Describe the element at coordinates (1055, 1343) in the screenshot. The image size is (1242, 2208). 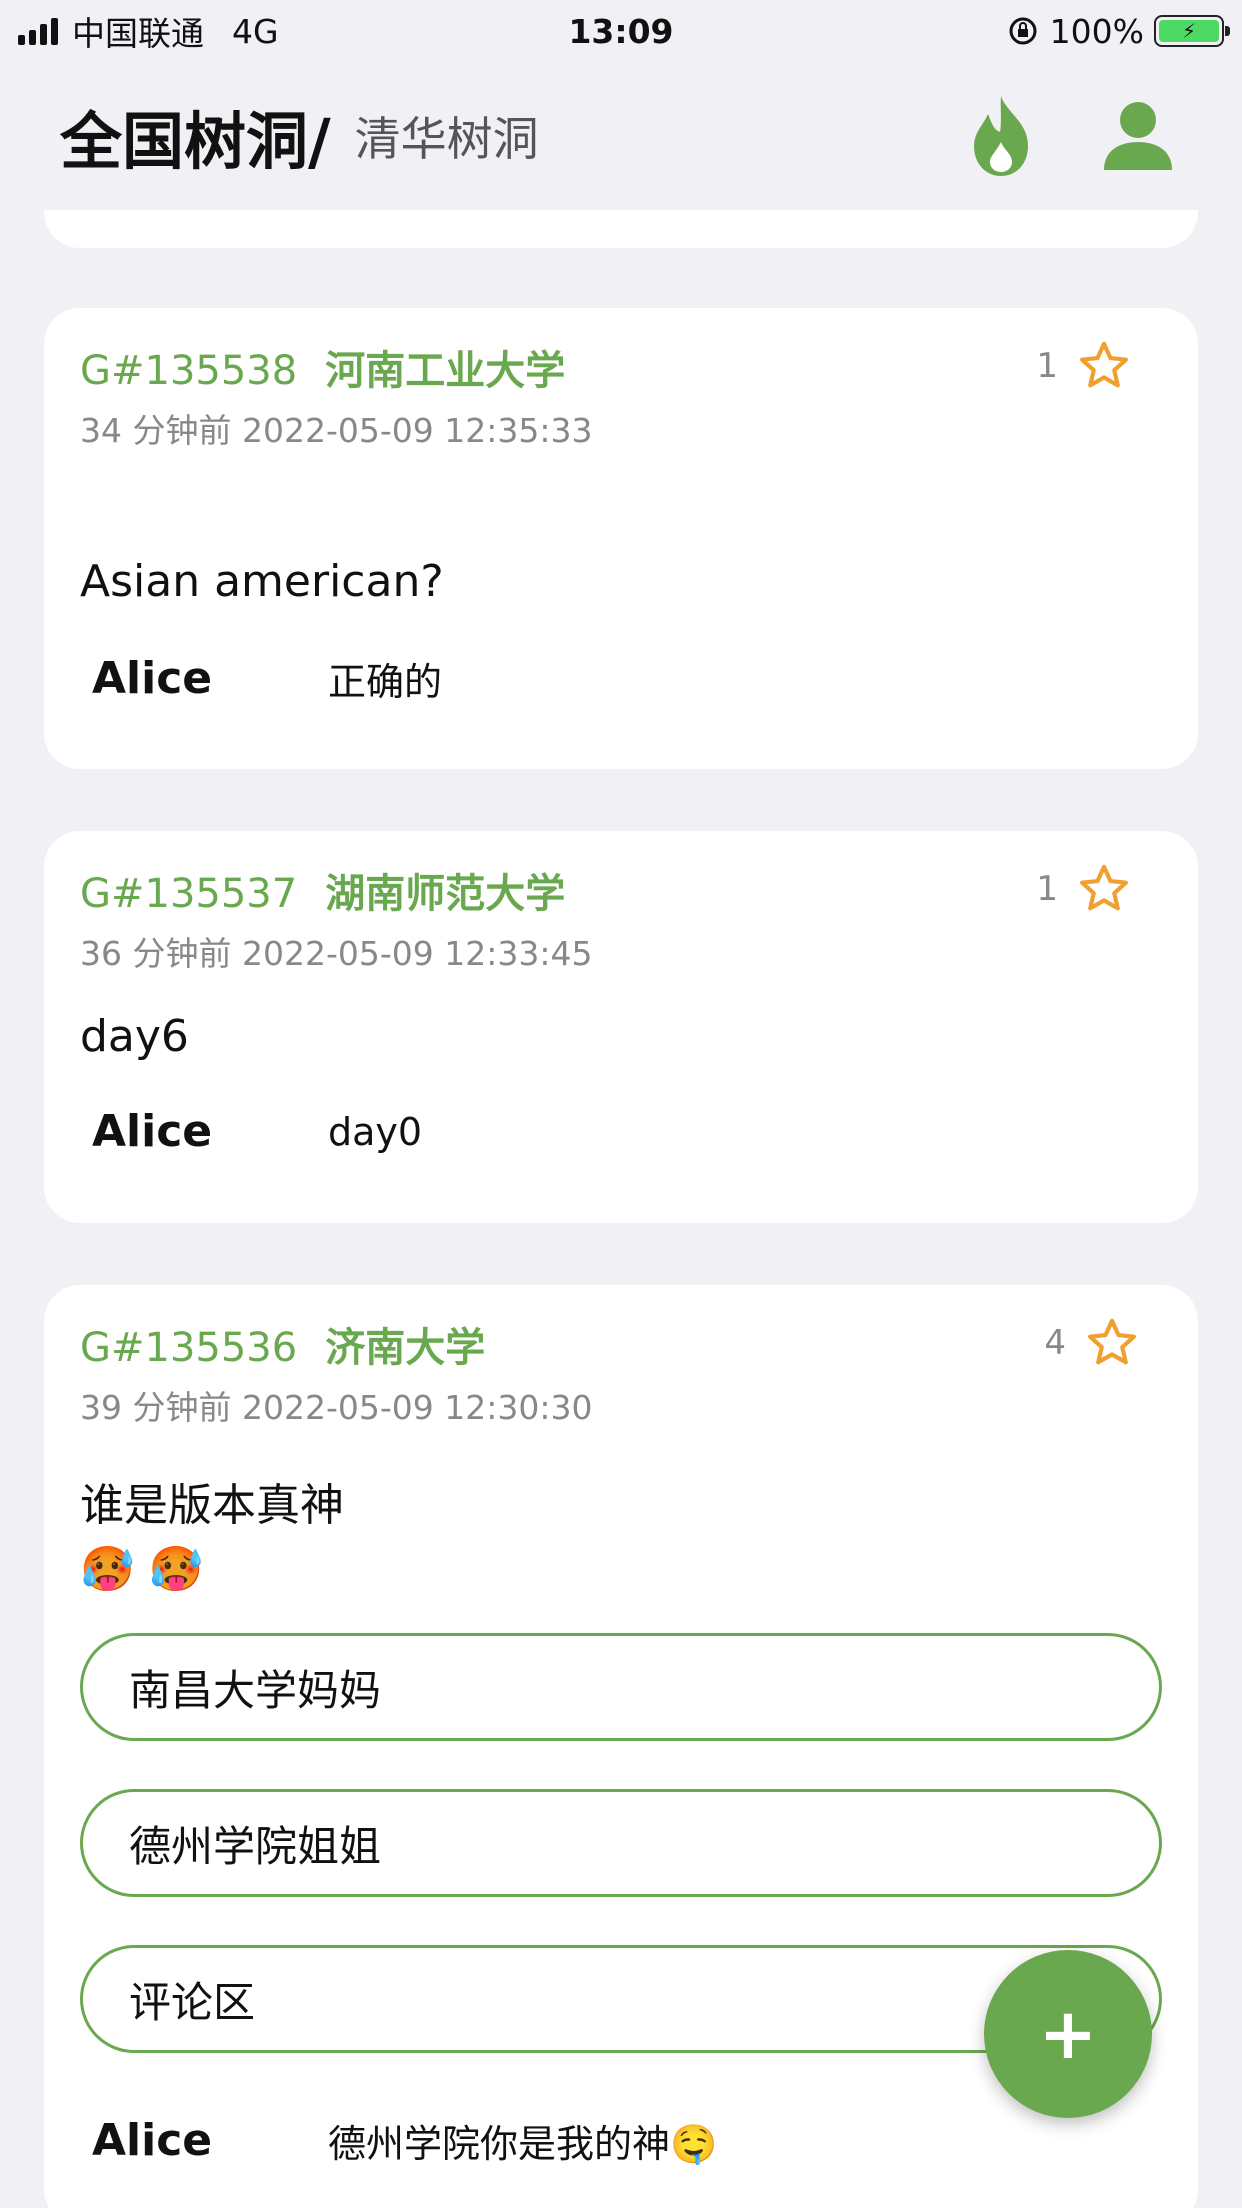
I see `star-count: 4` at that location.